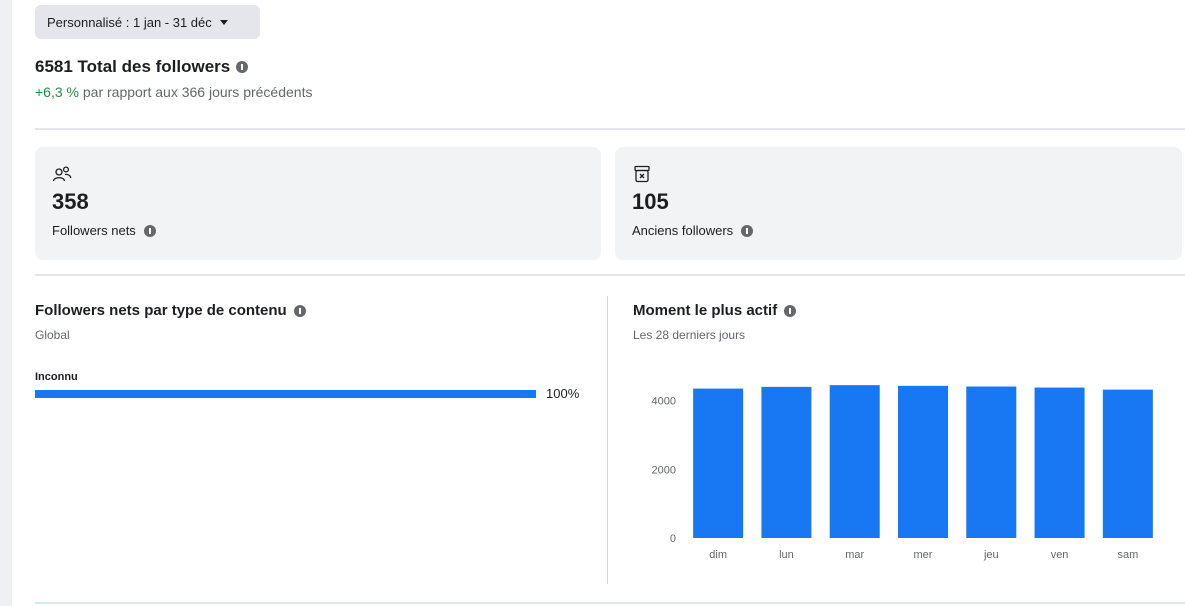 The image size is (1185, 606). I want to click on active-time-subtitle: Les 28 derniers jours, so click(689, 335).